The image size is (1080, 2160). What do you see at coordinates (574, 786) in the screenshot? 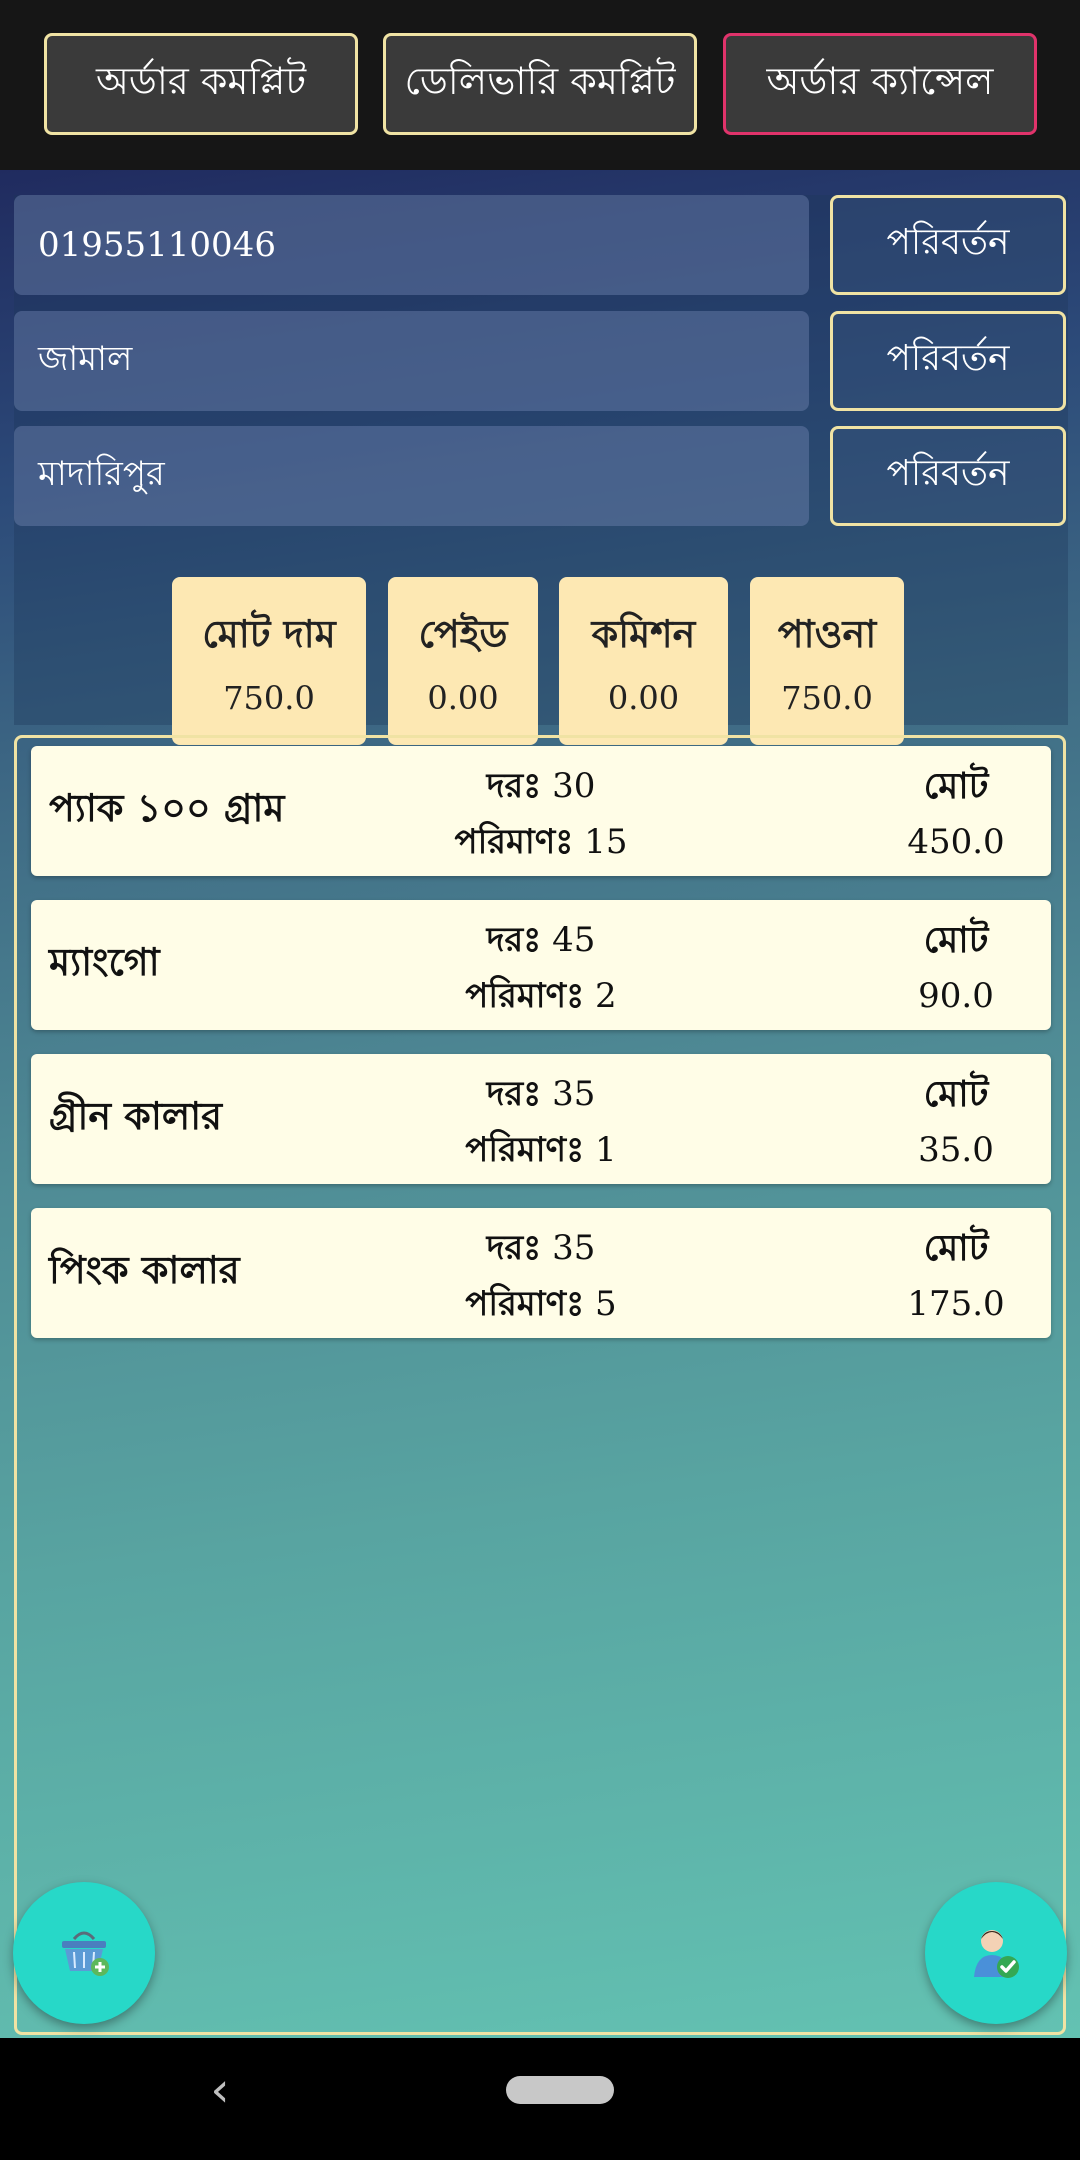
I see `item-rate: 30` at bounding box center [574, 786].